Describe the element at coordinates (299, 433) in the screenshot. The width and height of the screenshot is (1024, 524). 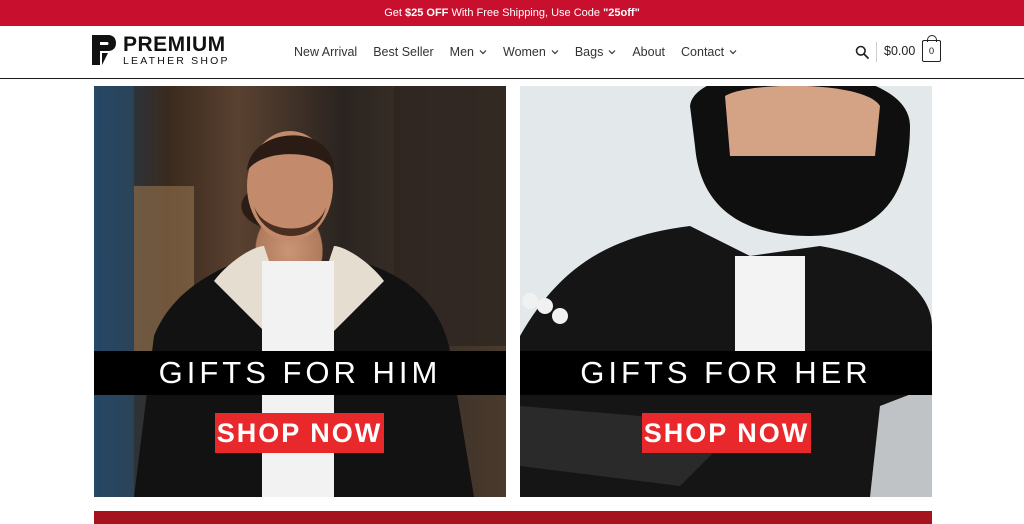
I see `shop-now-button-him: SHOP NOW` at that location.